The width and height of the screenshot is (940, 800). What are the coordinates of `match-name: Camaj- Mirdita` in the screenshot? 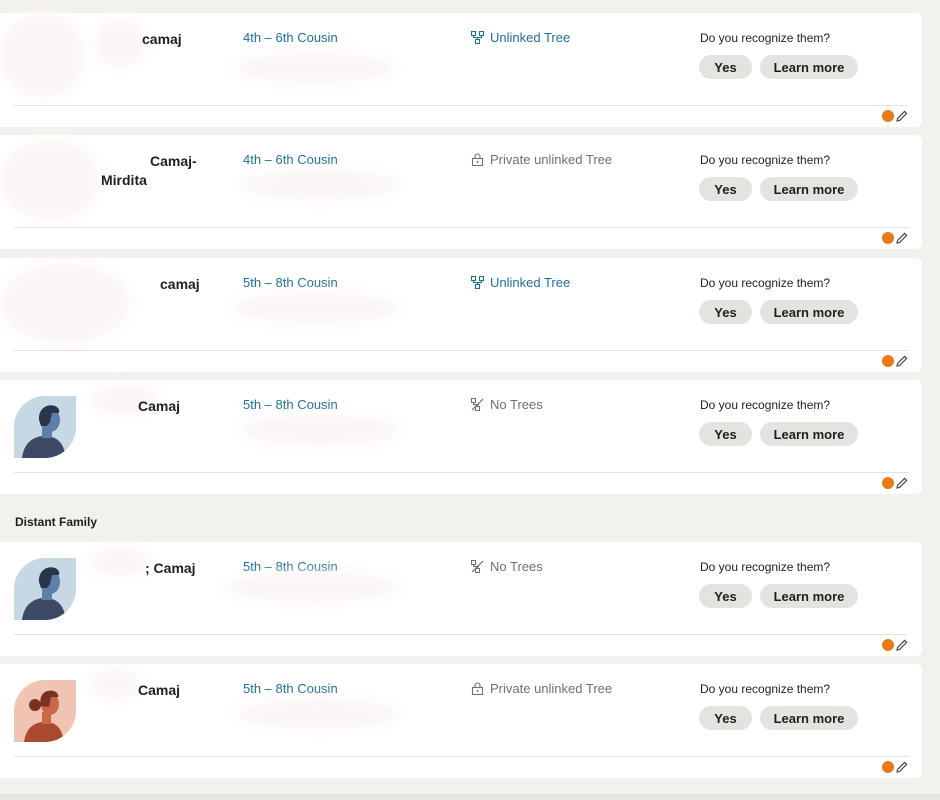 It's located at (156, 171).